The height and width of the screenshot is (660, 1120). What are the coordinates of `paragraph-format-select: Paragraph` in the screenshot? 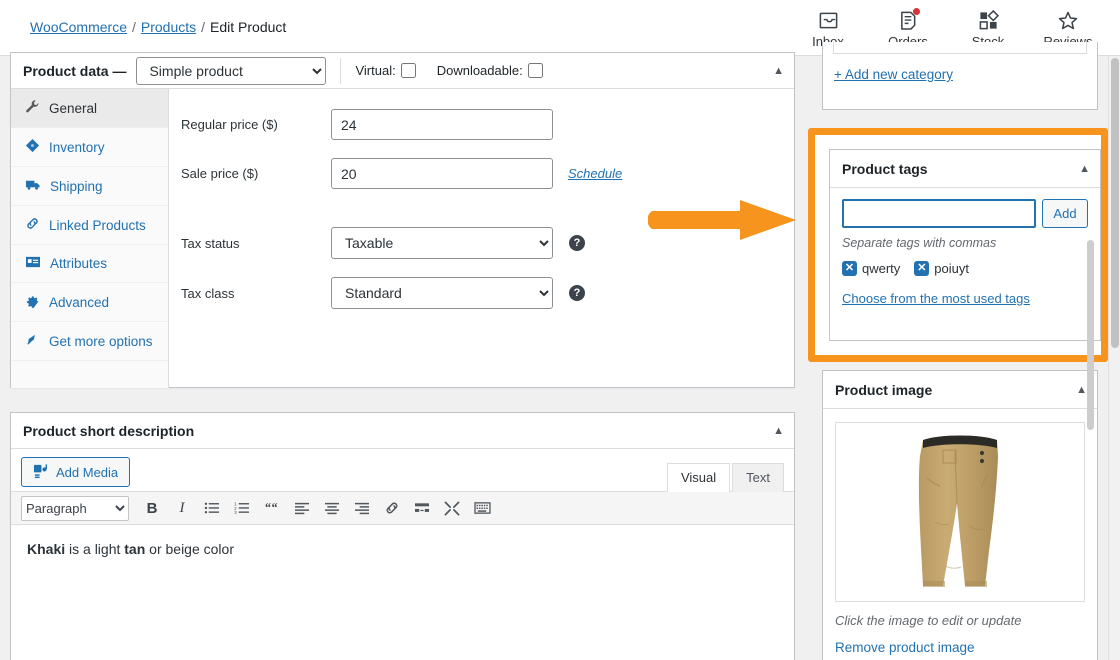 It's located at (75, 508).